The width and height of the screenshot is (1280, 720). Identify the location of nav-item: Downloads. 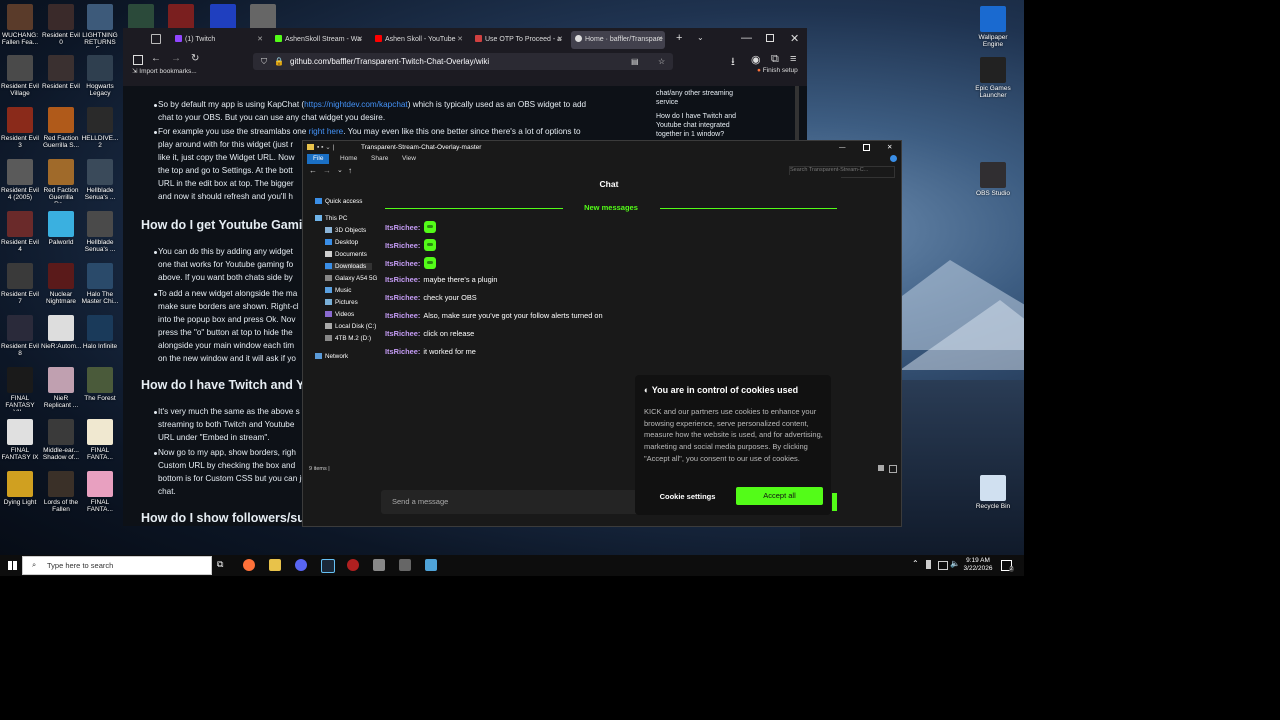
(349, 266).